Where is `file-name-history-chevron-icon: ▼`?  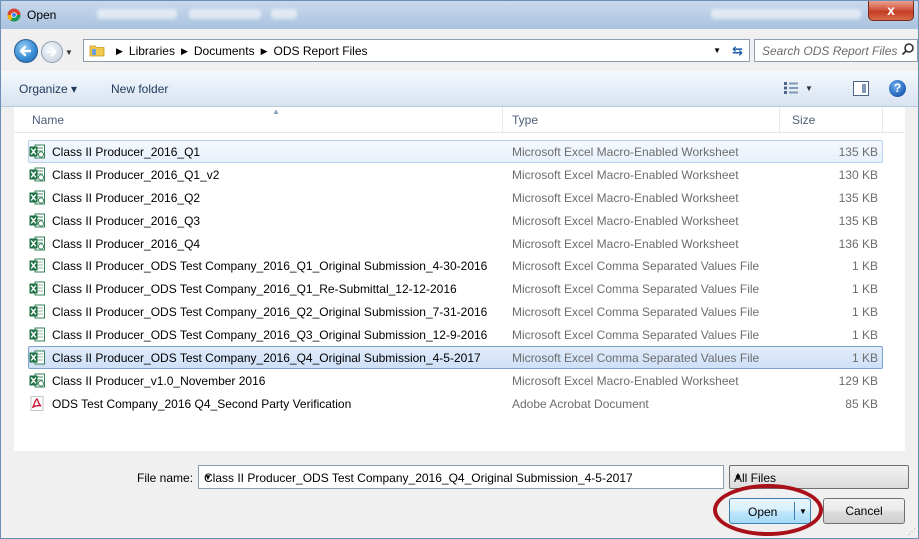 file-name-history-chevron-icon: ▼ is located at coordinates (460, 477).